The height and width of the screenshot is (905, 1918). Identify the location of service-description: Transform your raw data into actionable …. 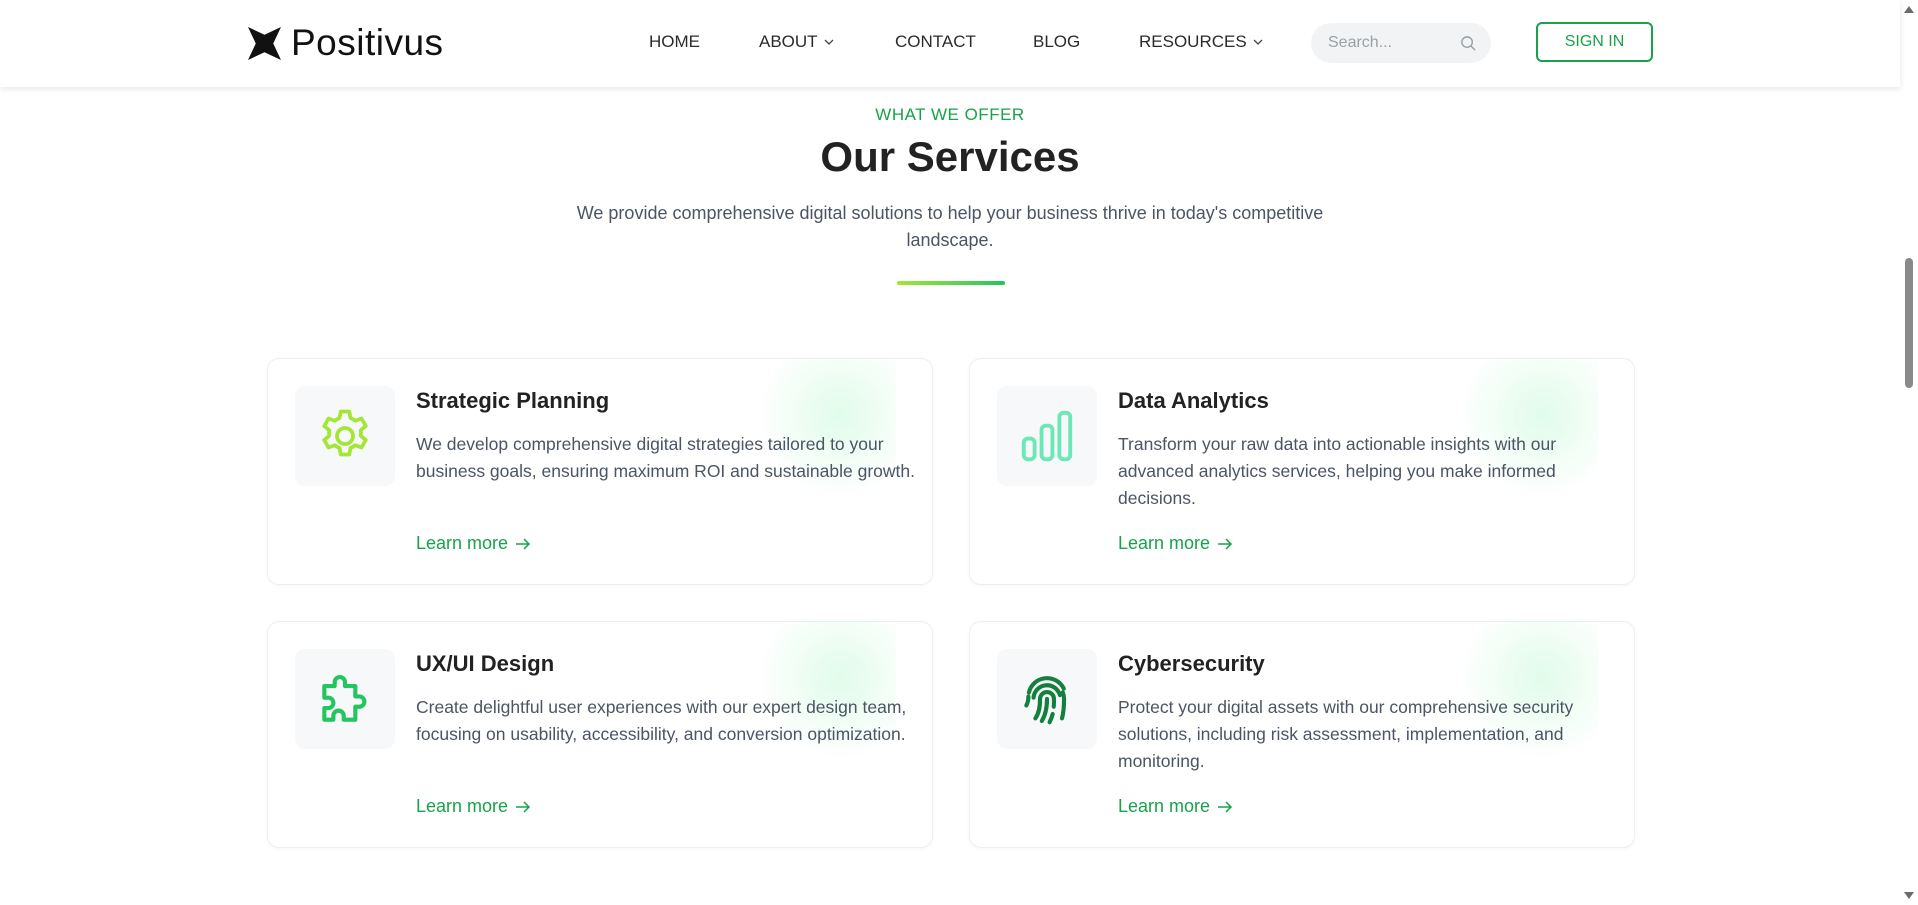
(1337, 471).